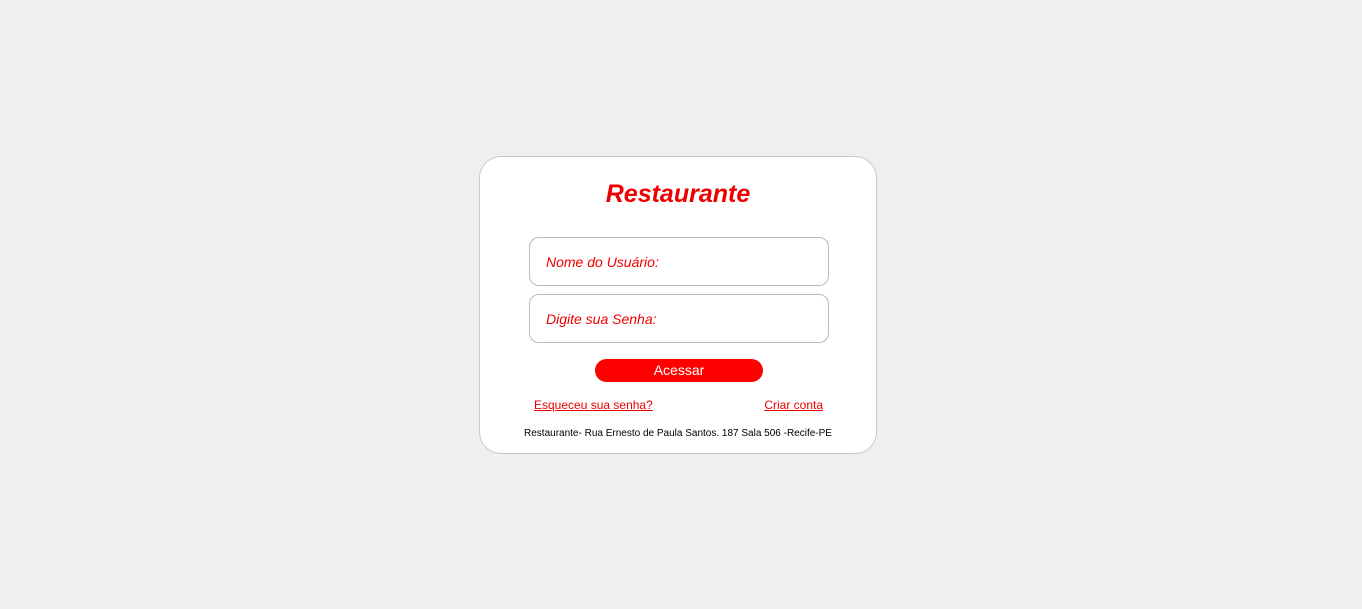 This screenshot has width=1362, height=609. Describe the element at coordinates (593, 405) in the screenshot. I see `forgot-password-link: Esqueceu sua senha?` at that location.